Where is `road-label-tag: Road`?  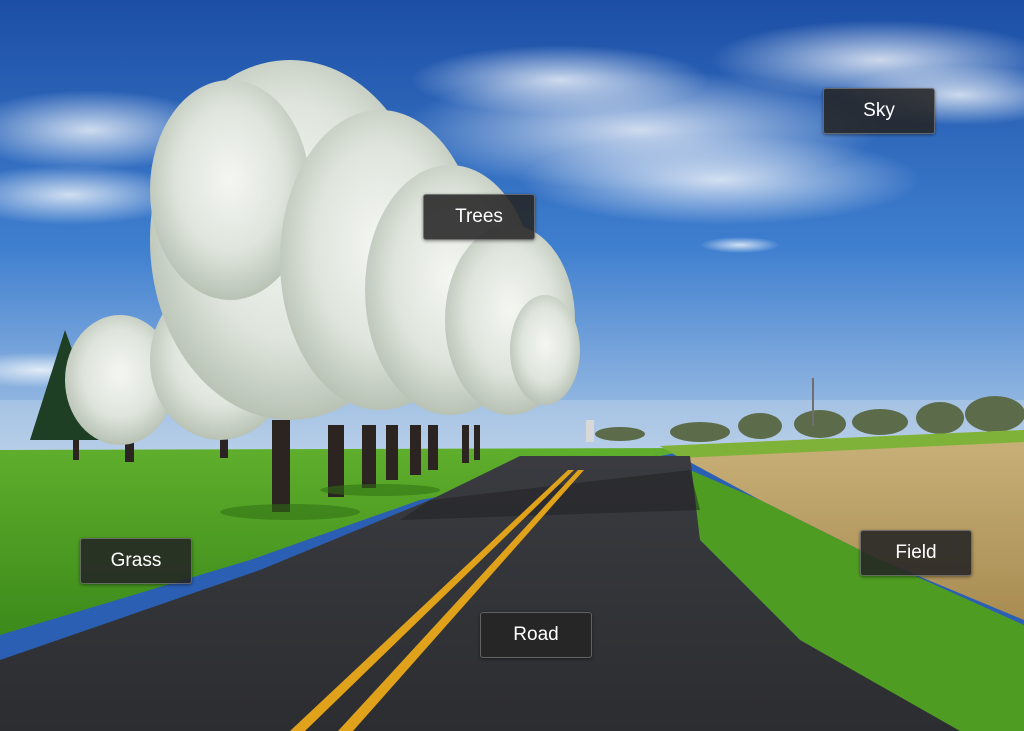 road-label-tag: Road is located at coordinates (536, 635).